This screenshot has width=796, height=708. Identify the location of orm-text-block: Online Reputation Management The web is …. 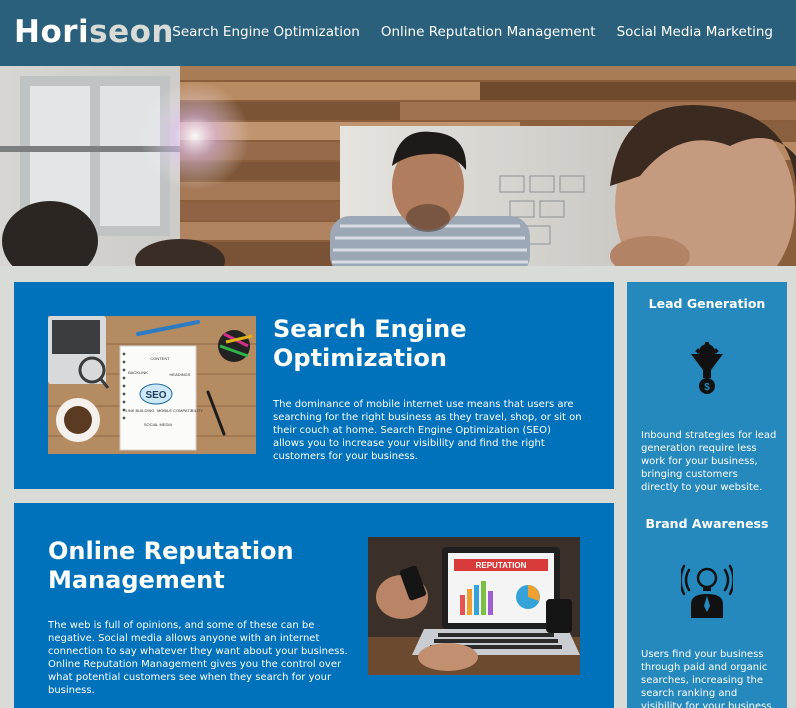
(203, 617).